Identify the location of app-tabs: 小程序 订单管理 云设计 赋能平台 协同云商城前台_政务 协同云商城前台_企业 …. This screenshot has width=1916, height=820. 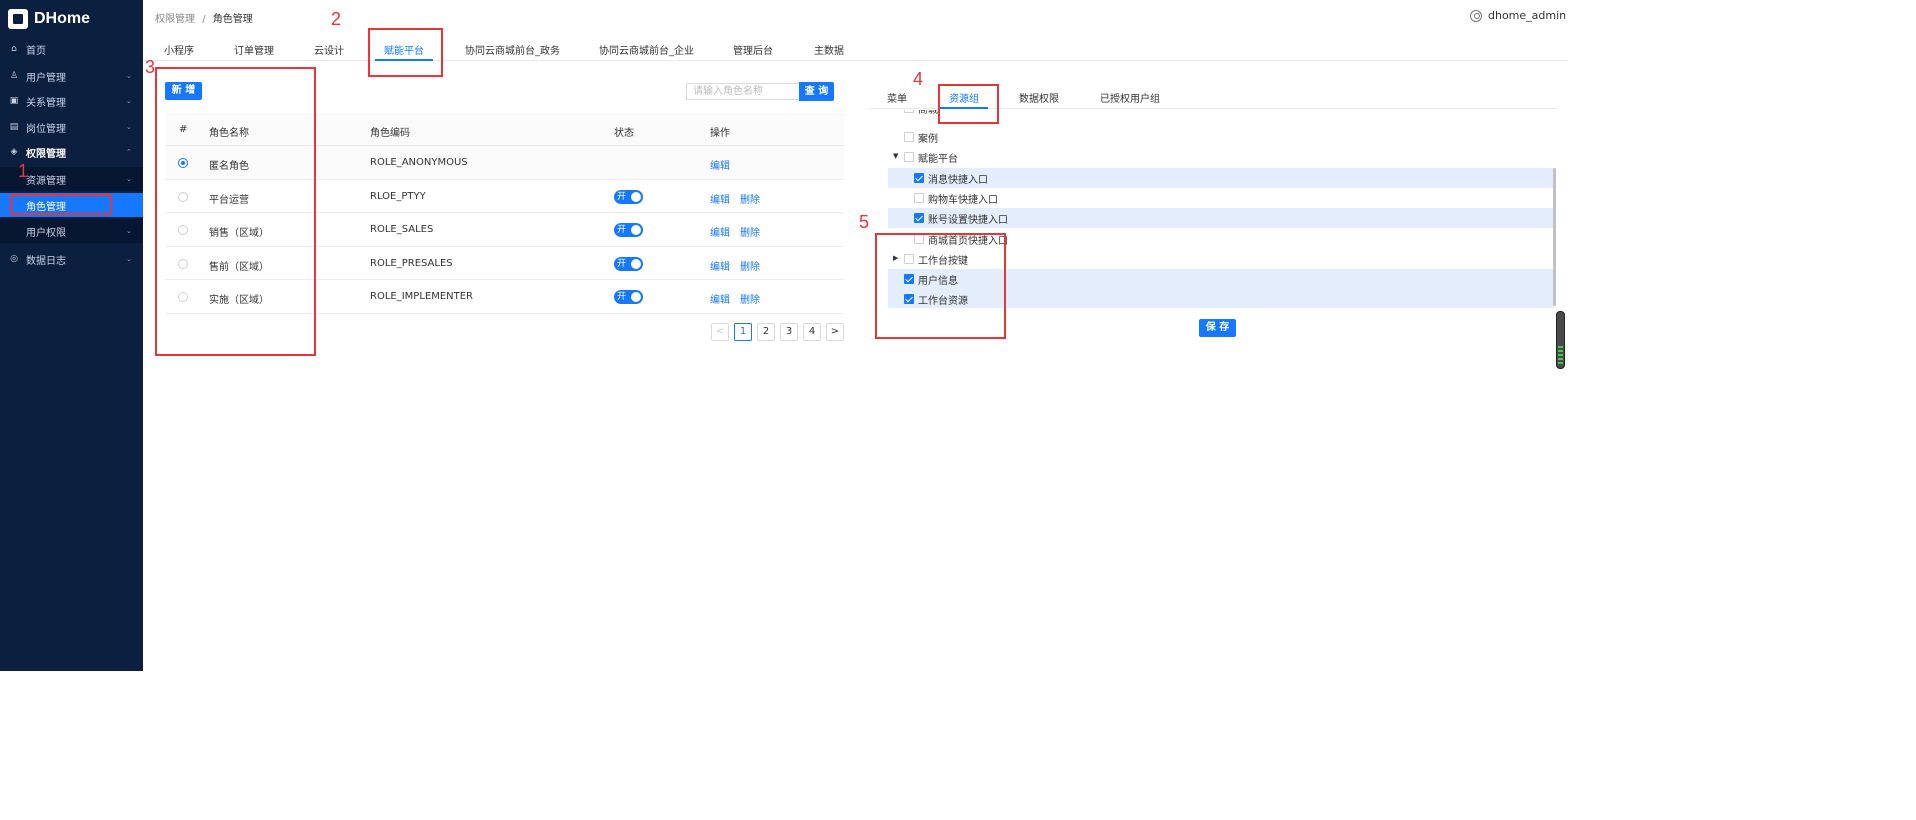
(855, 48).